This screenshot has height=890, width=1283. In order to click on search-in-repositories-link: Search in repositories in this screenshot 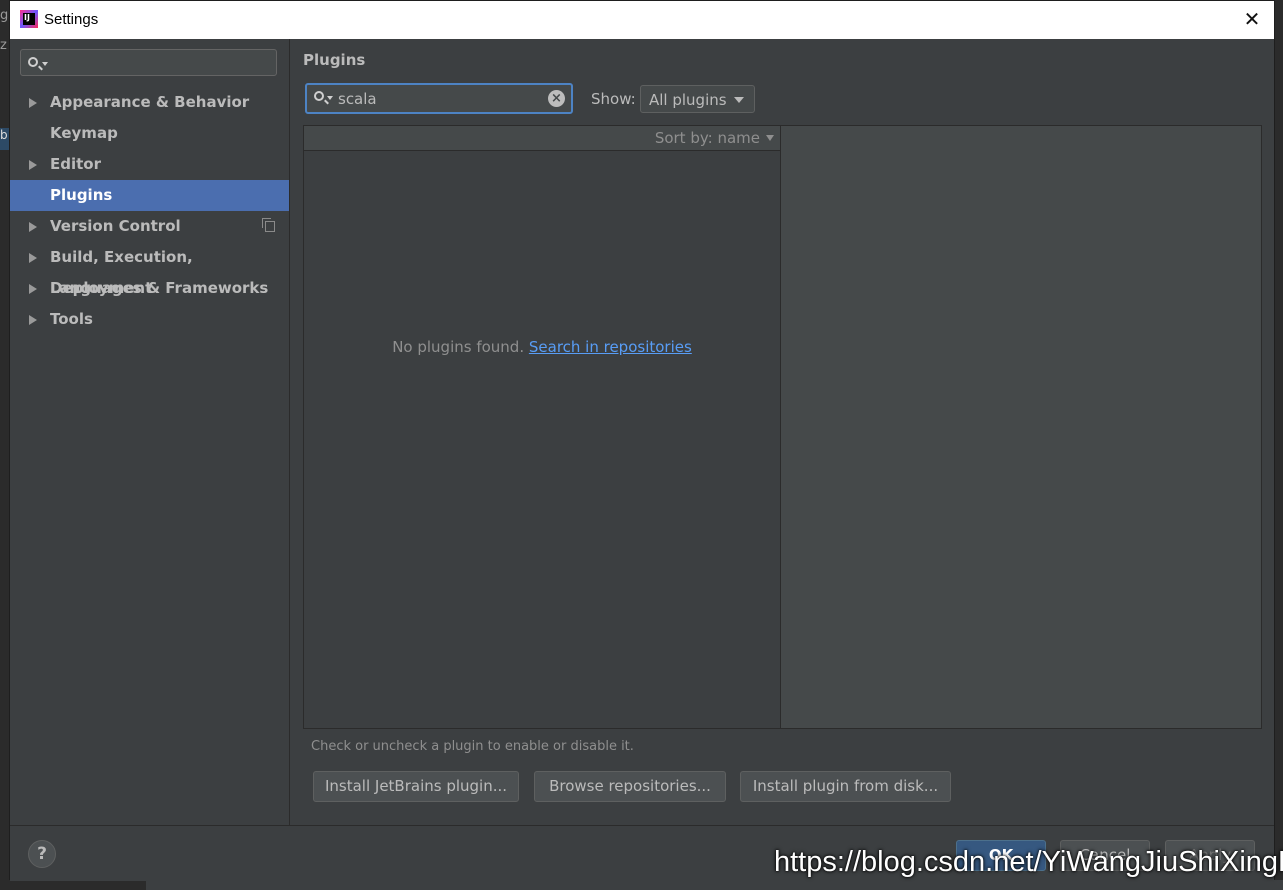, I will do `click(610, 347)`.